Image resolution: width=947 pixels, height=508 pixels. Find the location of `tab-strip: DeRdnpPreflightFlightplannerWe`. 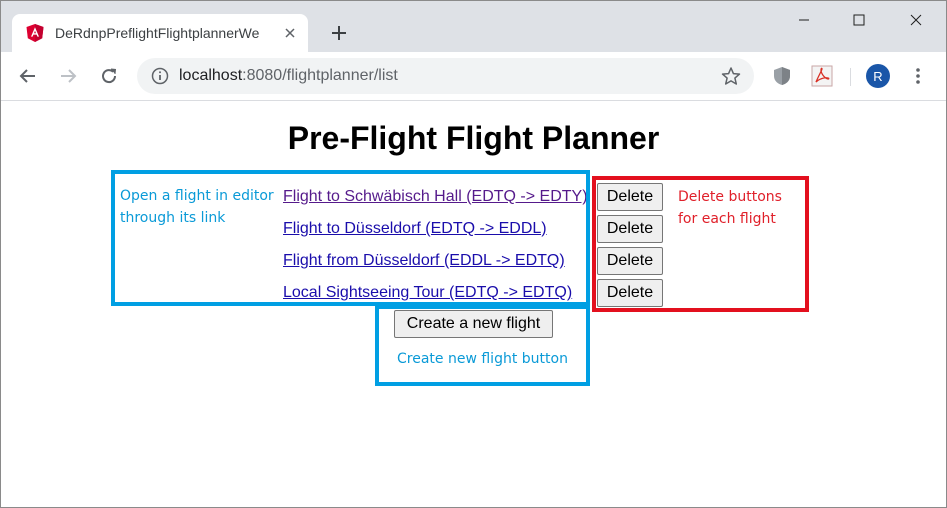

tab-strip: DeRdnpPreflightFlightplannerWe is located at coordinates (473, 26).